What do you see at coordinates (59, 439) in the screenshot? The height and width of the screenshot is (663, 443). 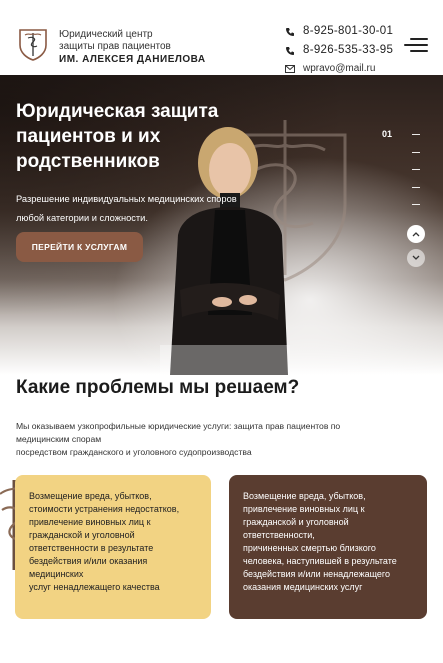 I see `intro-line: медицинским спорам` at bounding box center [59, 439].